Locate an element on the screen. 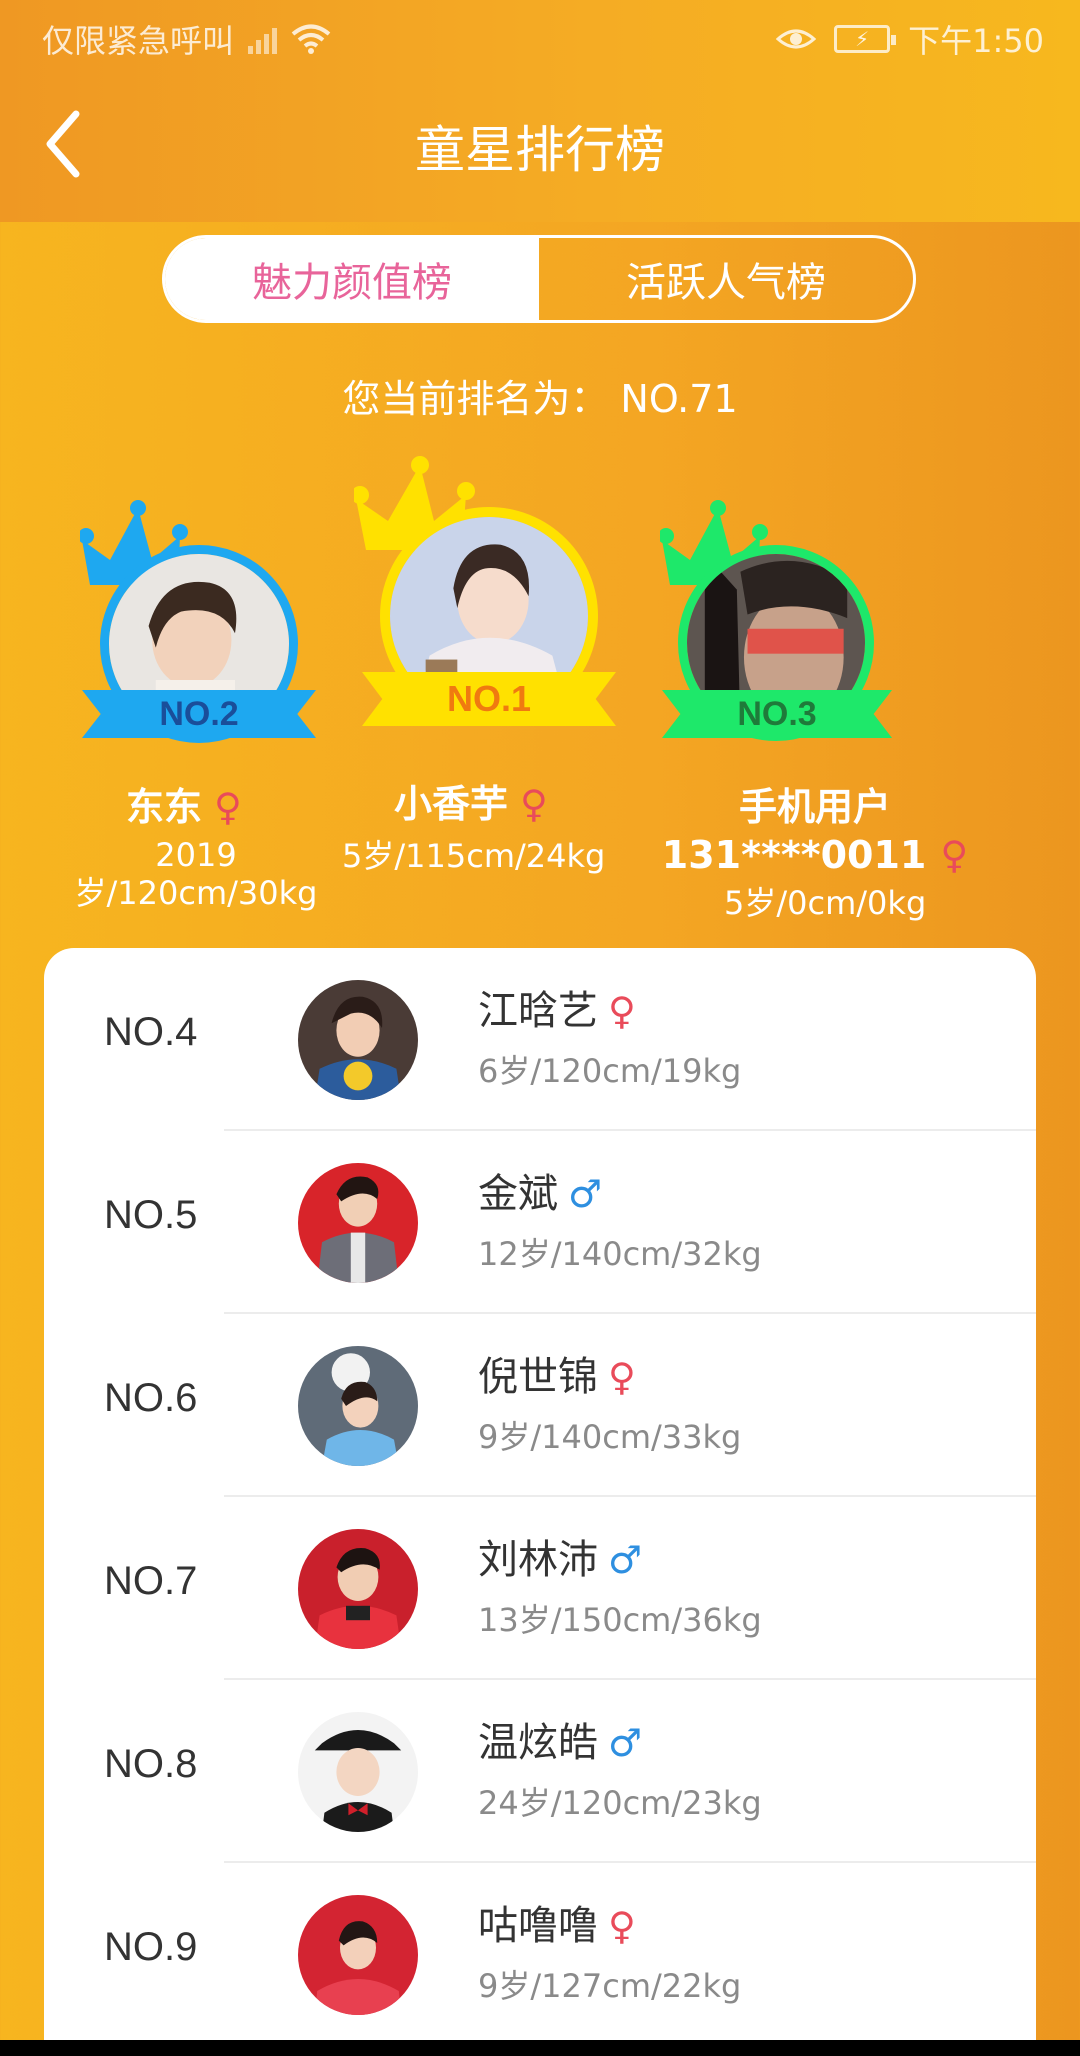 The height and width of the screenshot is (2056, 1080). podium-third: NO.3 手机用户 131****0011 ♀ 5岁/0cm/0kg is located at coordinates (825, 711).